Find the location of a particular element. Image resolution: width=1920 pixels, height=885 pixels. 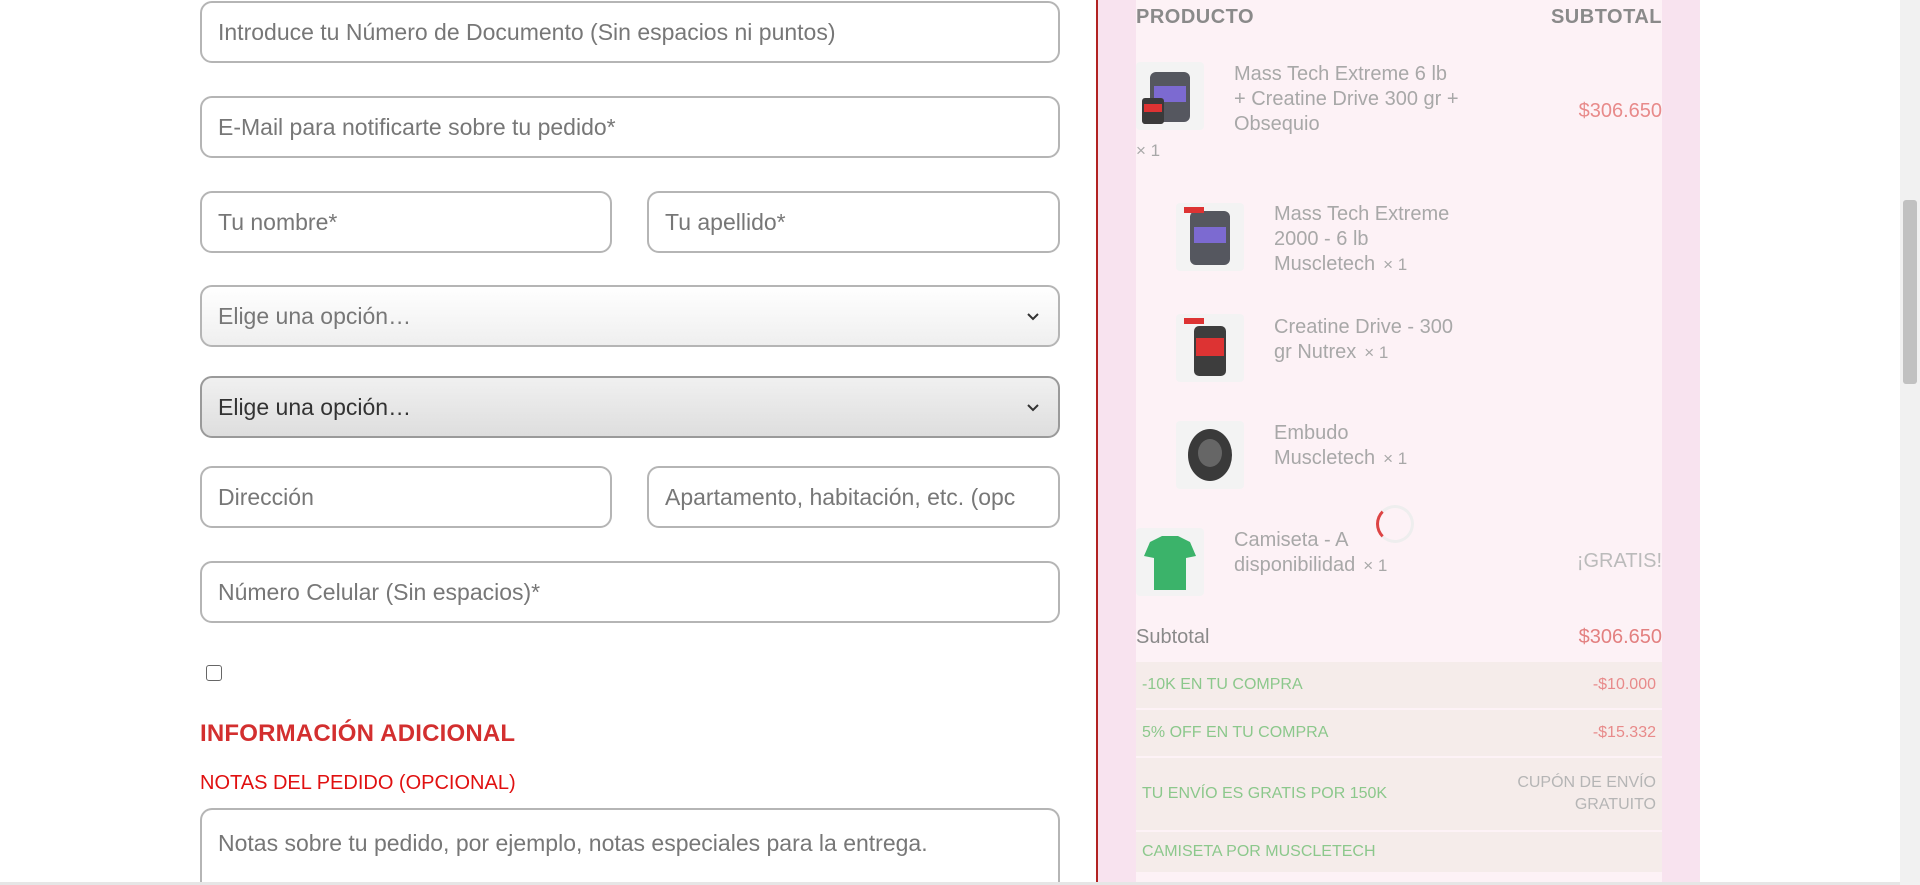

product-column-header: PRODUCTO is located at coordinates (1195, 17).